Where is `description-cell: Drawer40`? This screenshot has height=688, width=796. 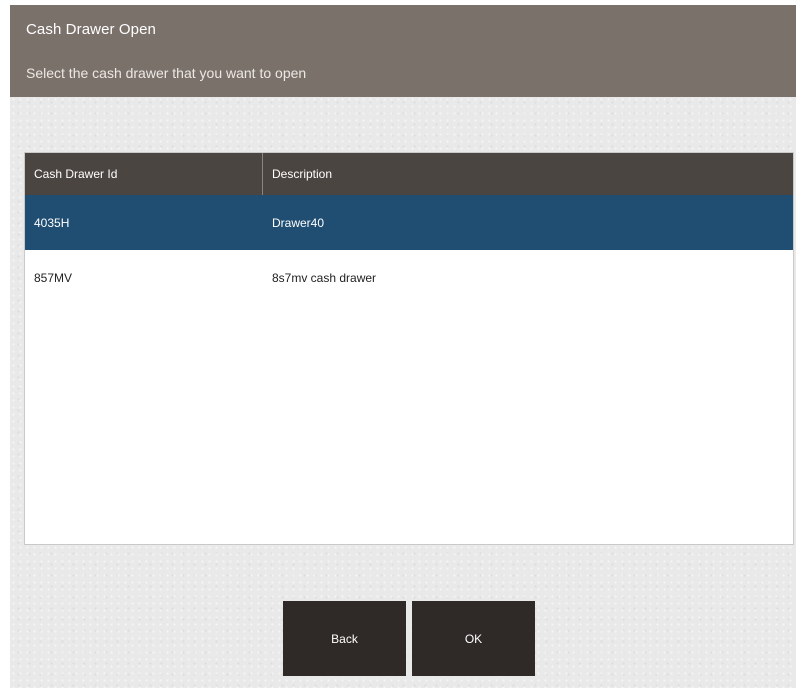 description-cell: Drawer40 is located at coordinates (298, 222).